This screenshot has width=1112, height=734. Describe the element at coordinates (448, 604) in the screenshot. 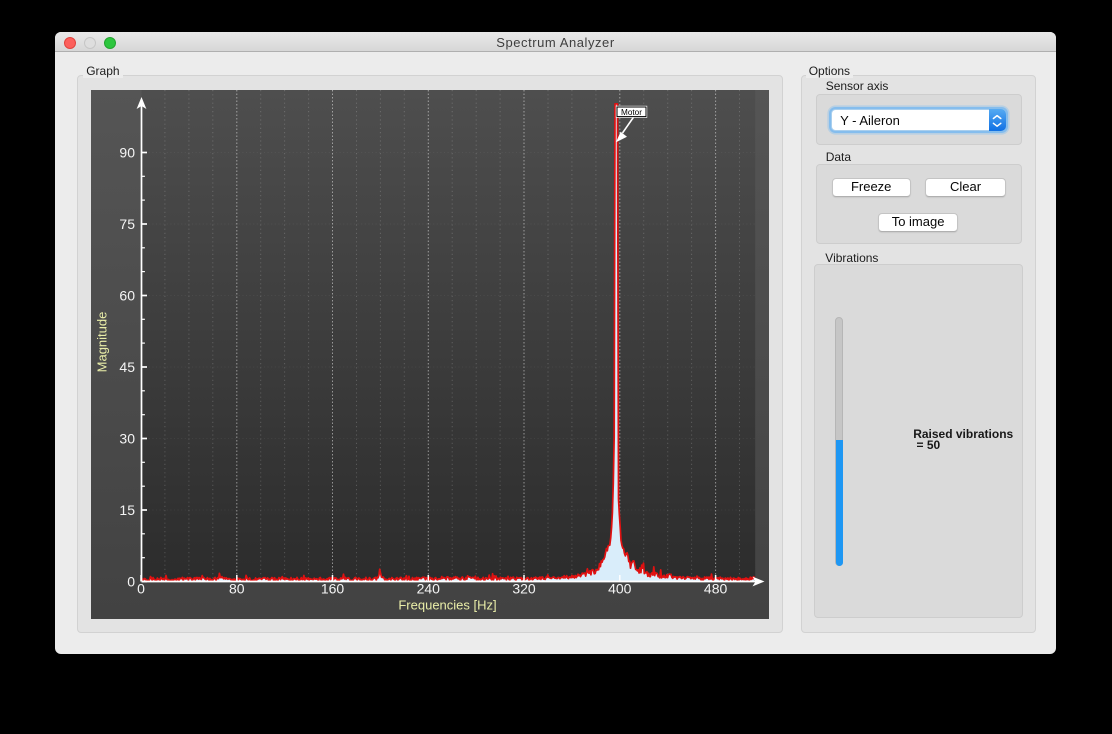

I see `svg-text: Frequencies [Hz]` at that location.